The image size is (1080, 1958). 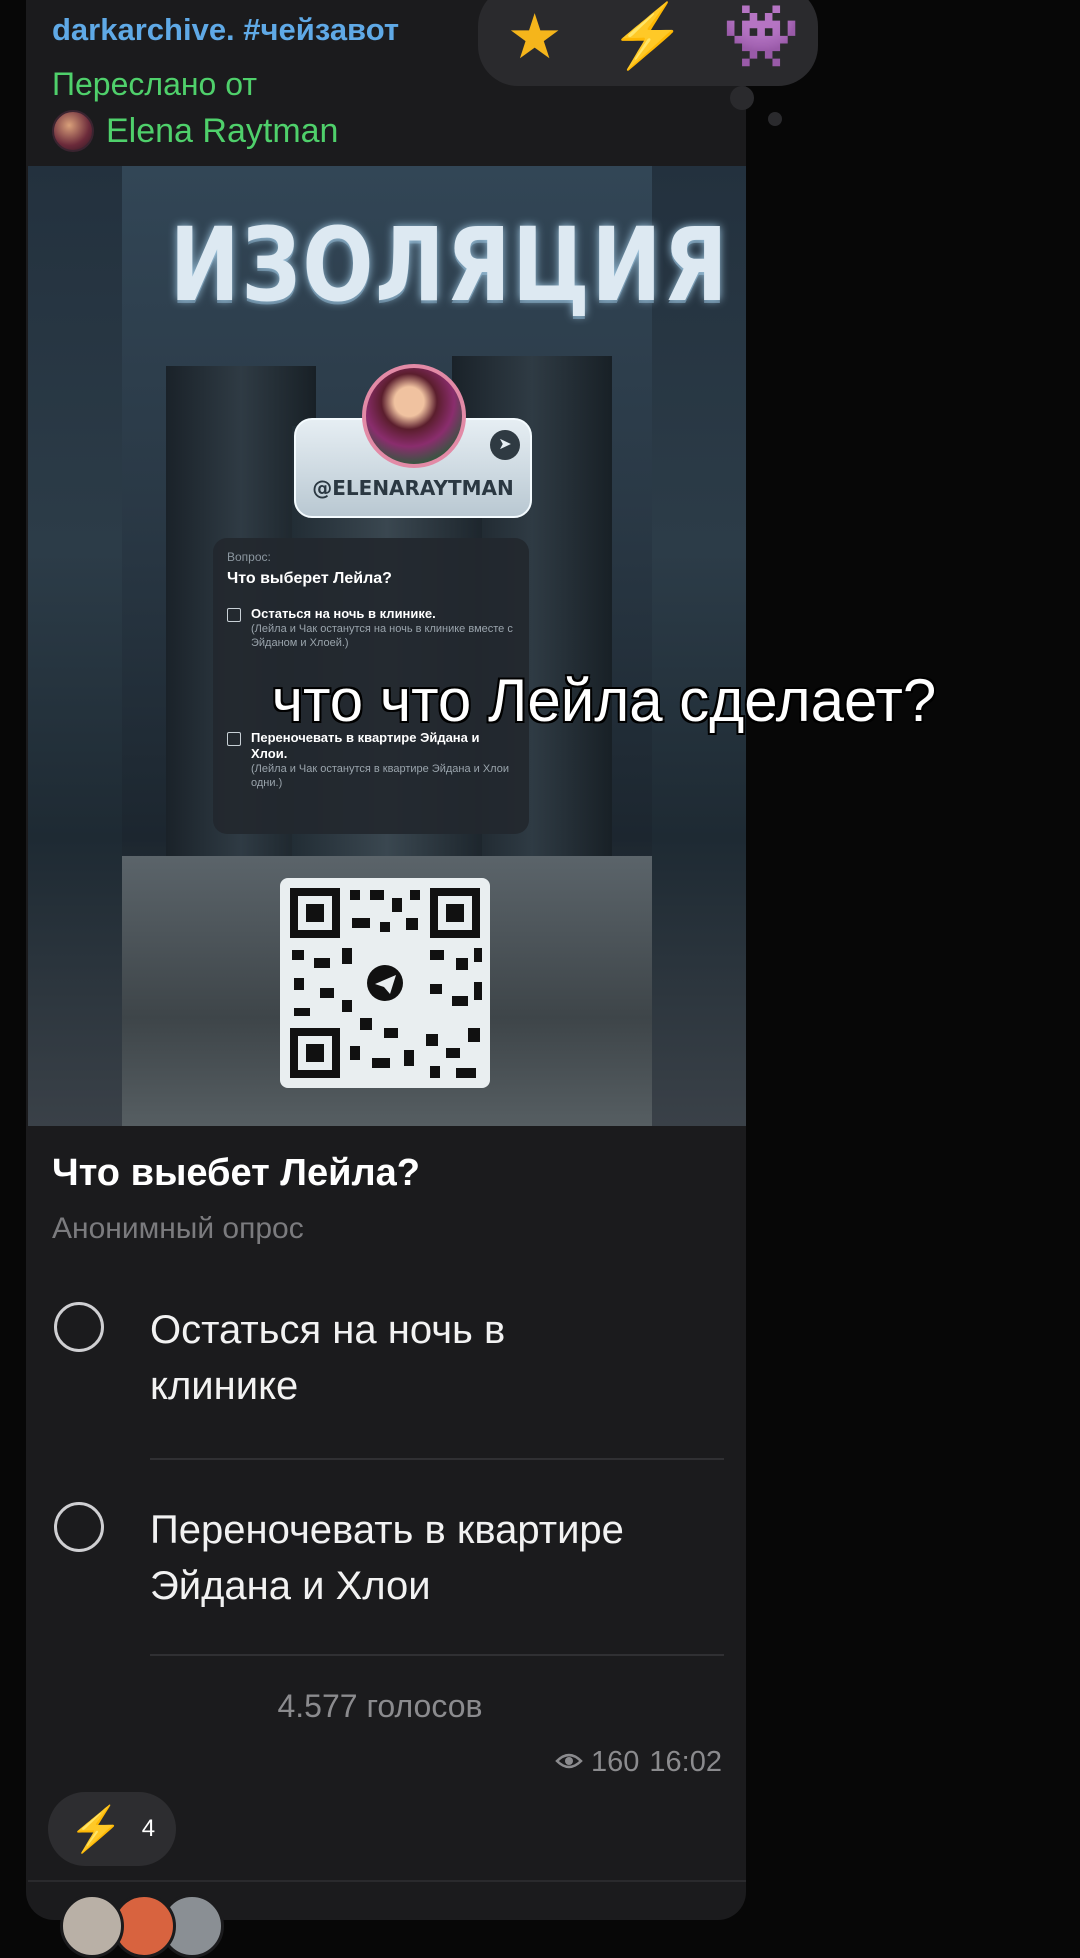 What do you see at coordinates (73, 131) in the screenshot?
I see `author-avatar` at bounding box center [73, 131].